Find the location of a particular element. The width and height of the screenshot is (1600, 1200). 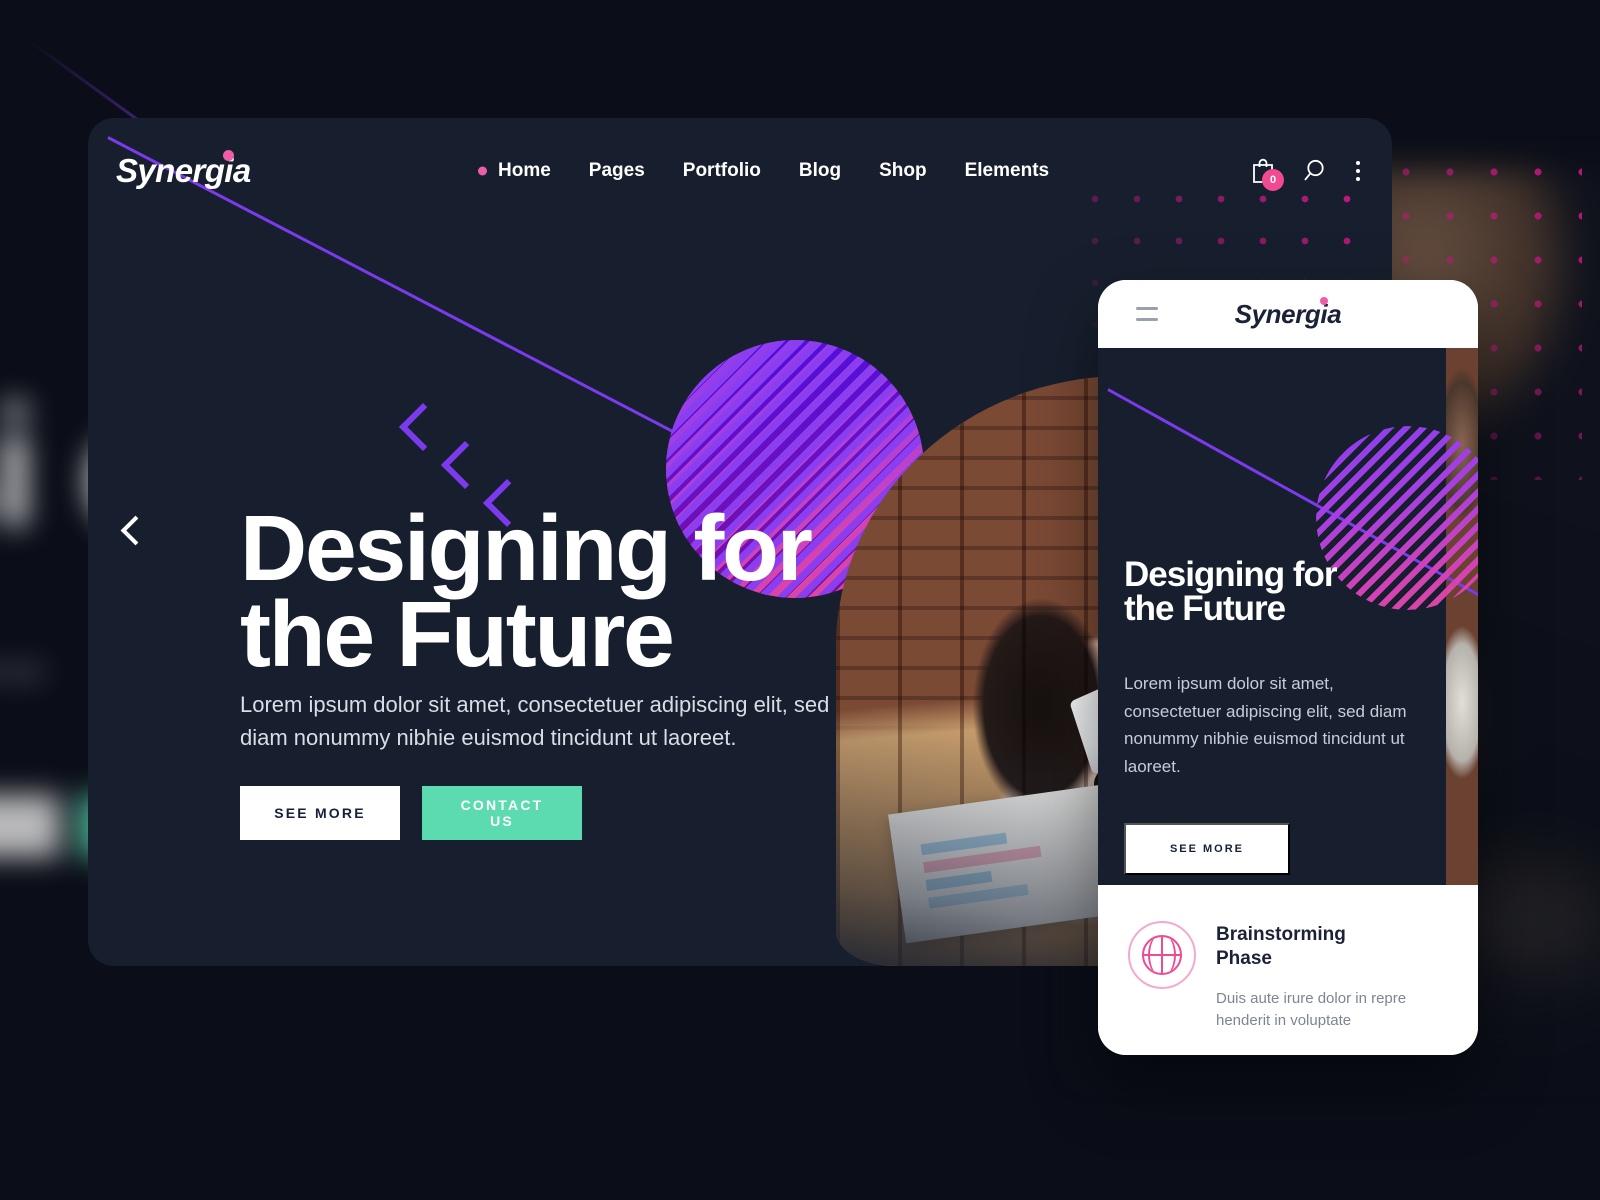

hero-button-group: SEE MORE CONTACT US is located at coordinates (411, 813).